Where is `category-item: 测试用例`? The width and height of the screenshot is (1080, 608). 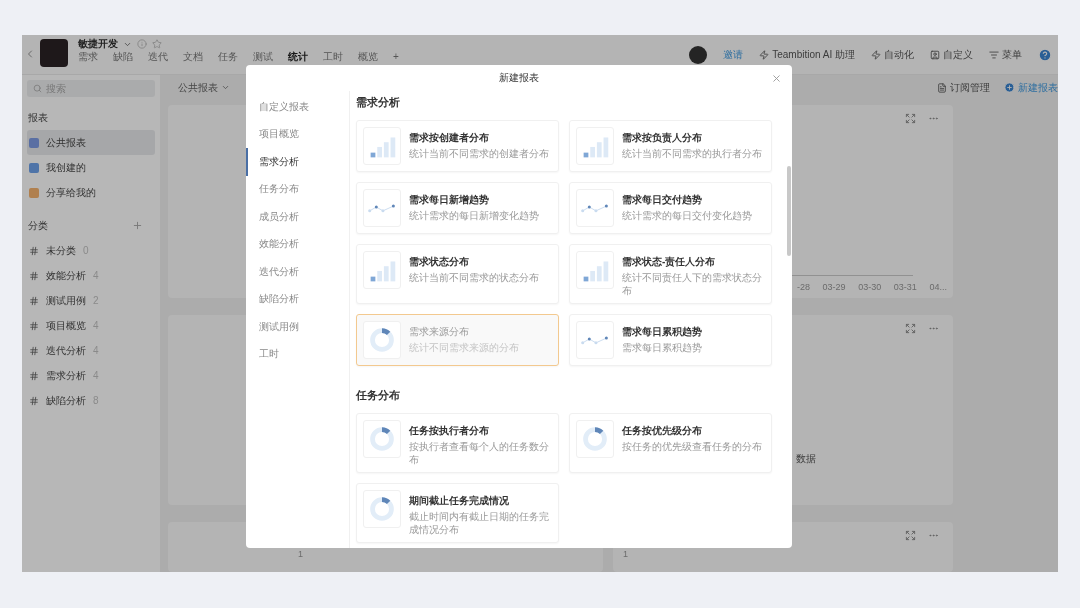
category-item: 测试用例 is located at coordinates (66, 300).